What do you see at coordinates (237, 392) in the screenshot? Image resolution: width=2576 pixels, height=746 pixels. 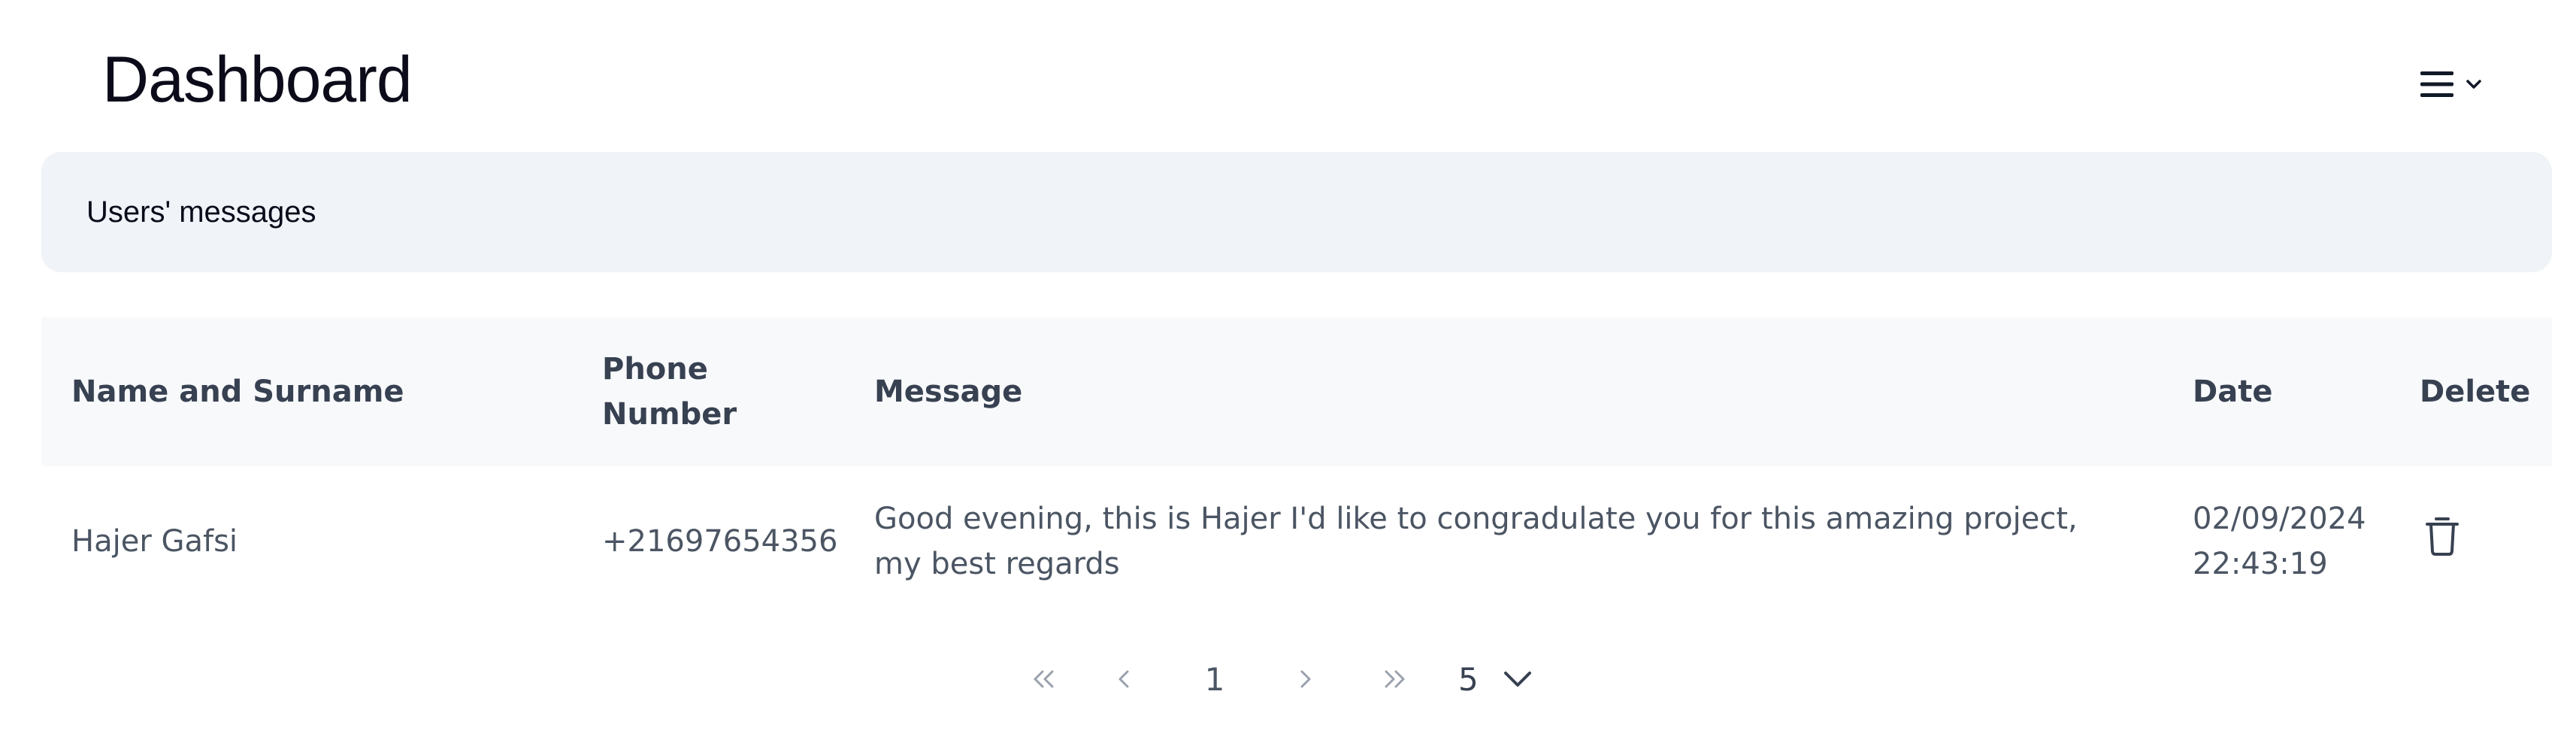 I see `column-header-name: Name and Surname` at bounding box center [237, 392].